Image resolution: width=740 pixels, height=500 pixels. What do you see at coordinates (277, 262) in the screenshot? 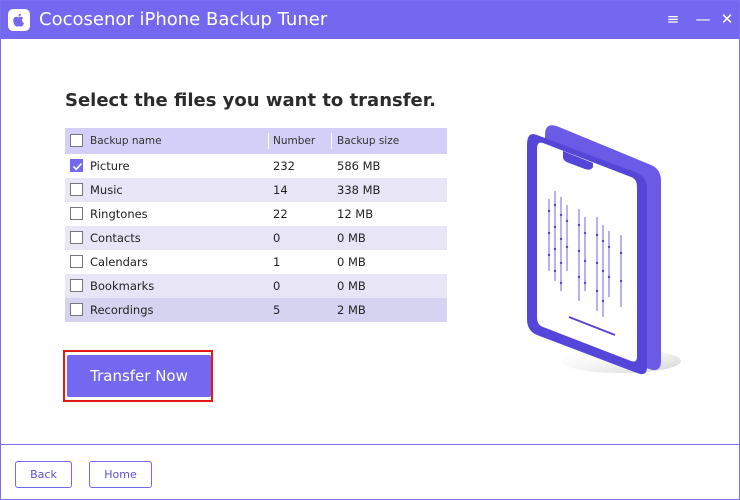
I see `row-number: 1` at bounding box center [277, 262].